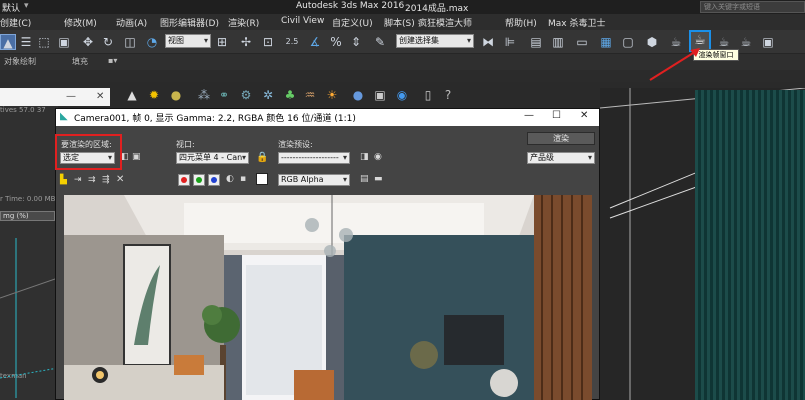 This screenshot has width=805, height=400. I want to click on spinner-snap-icon: ⇕, so click(356, 42).